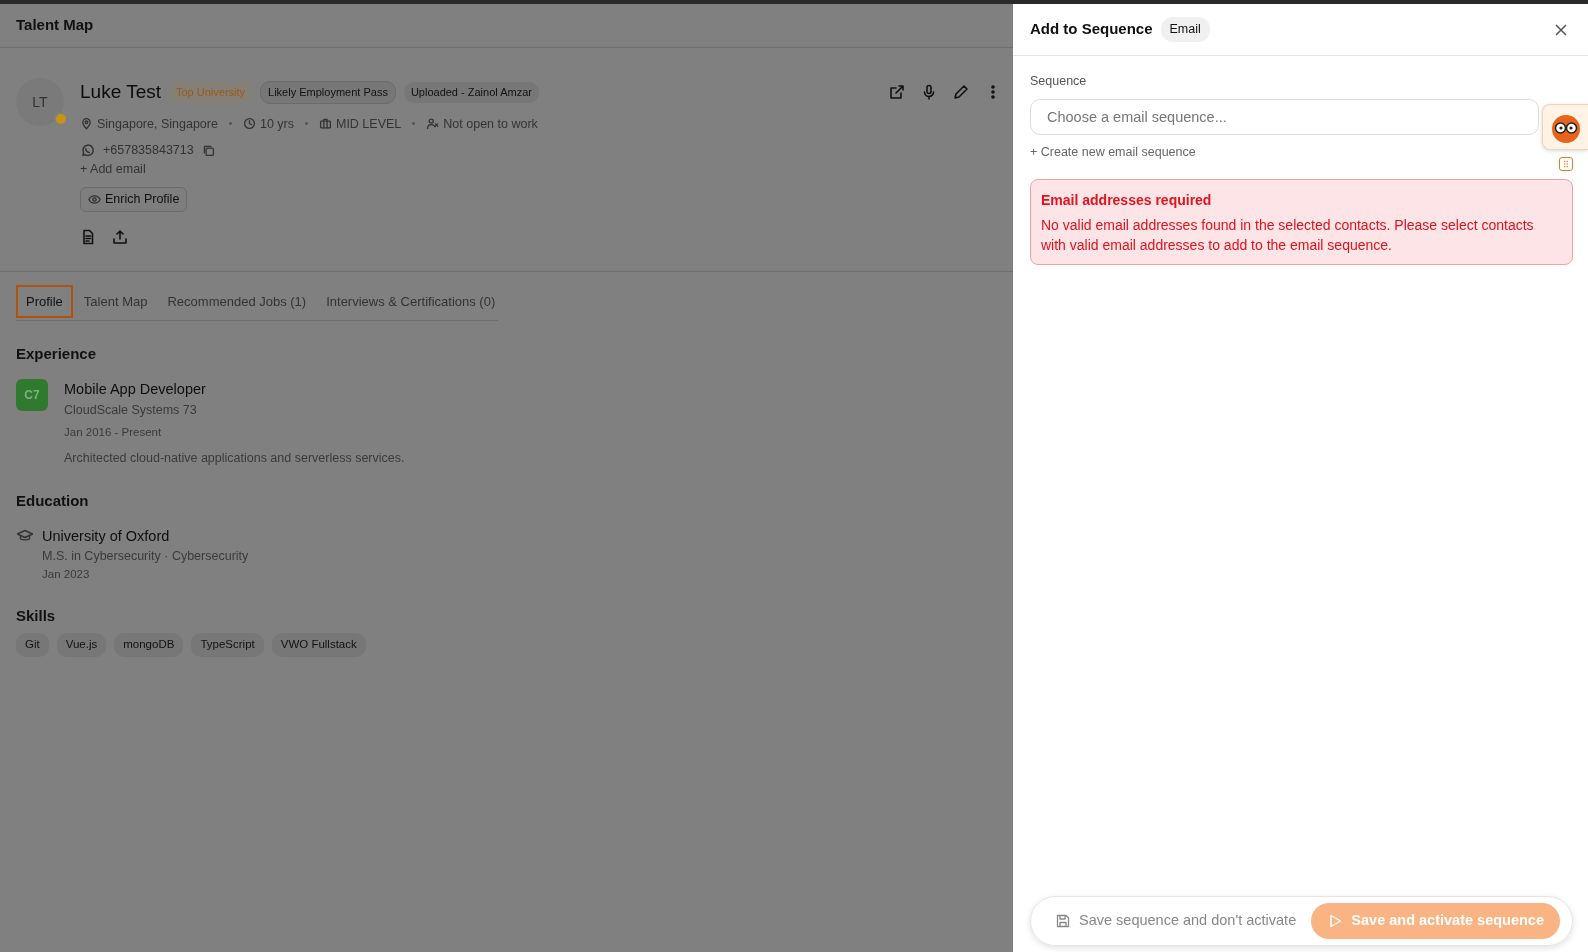 The width and height of the screenshot is (1588, 952). Describe the element at coordinates (249, 124) in the screenshot. I see `clock-icon` at that location.